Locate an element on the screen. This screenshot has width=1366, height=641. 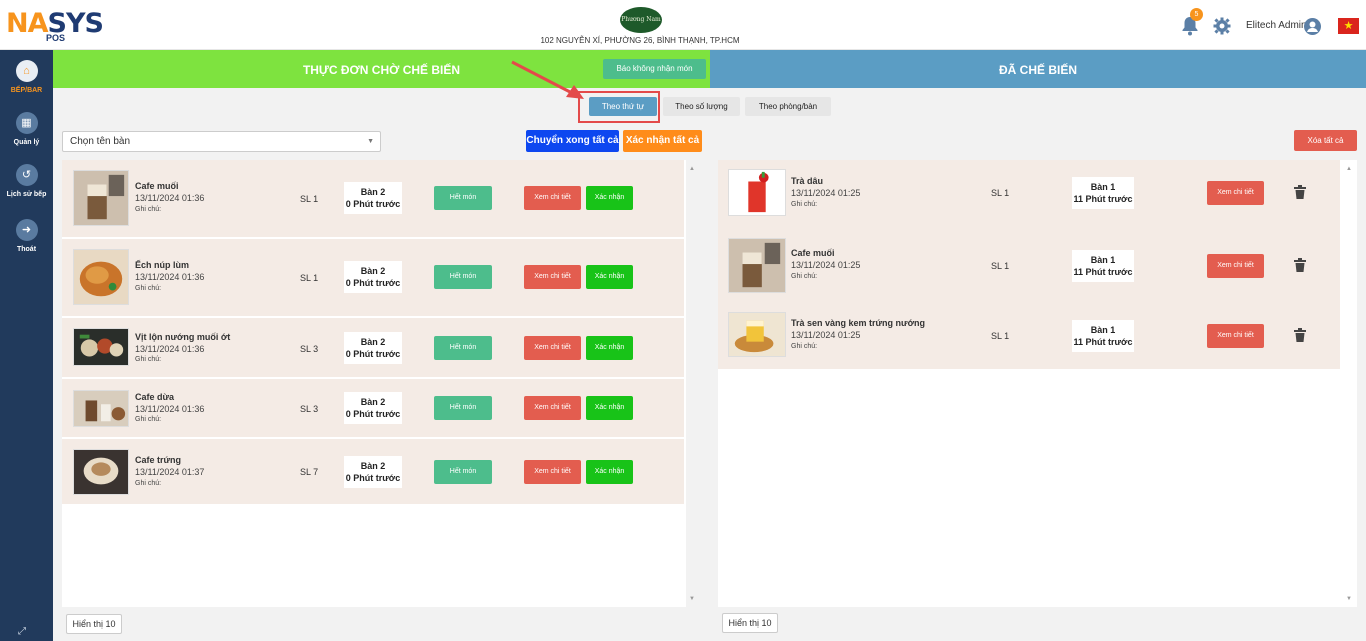
item-name: Trà sen vàng kem trứng nướng is located at coordinates (858, 323).